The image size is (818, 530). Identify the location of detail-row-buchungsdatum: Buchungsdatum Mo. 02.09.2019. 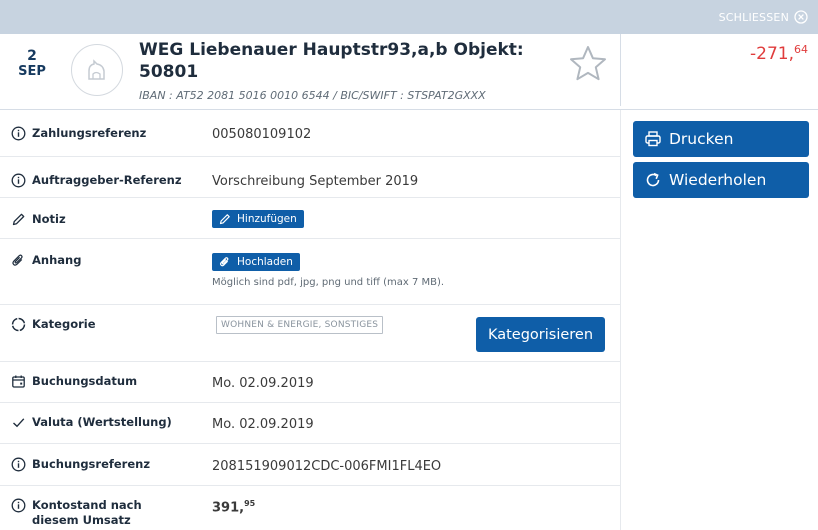
(310, 382).